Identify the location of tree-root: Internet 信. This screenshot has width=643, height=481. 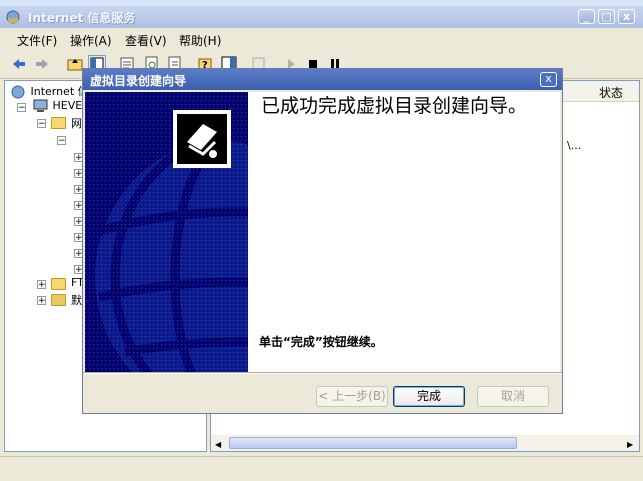
(50, 91).